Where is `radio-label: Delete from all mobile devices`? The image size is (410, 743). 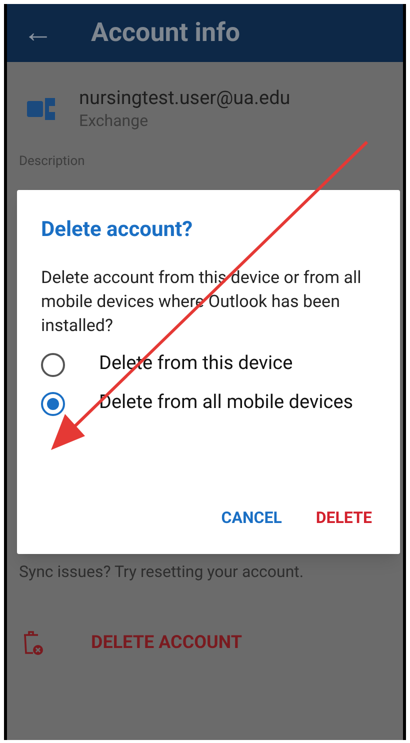 radio-label: Delete from all mobile devices is located at coordinates (226, 402).